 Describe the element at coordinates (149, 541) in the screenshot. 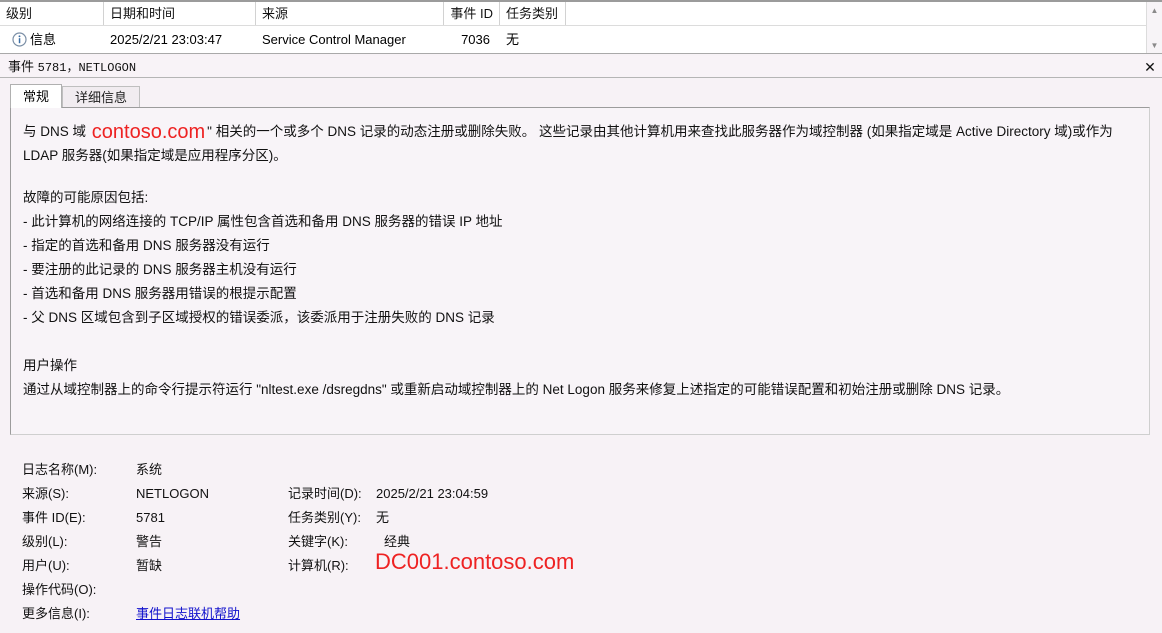

I see `value-level: 警告` at that location.